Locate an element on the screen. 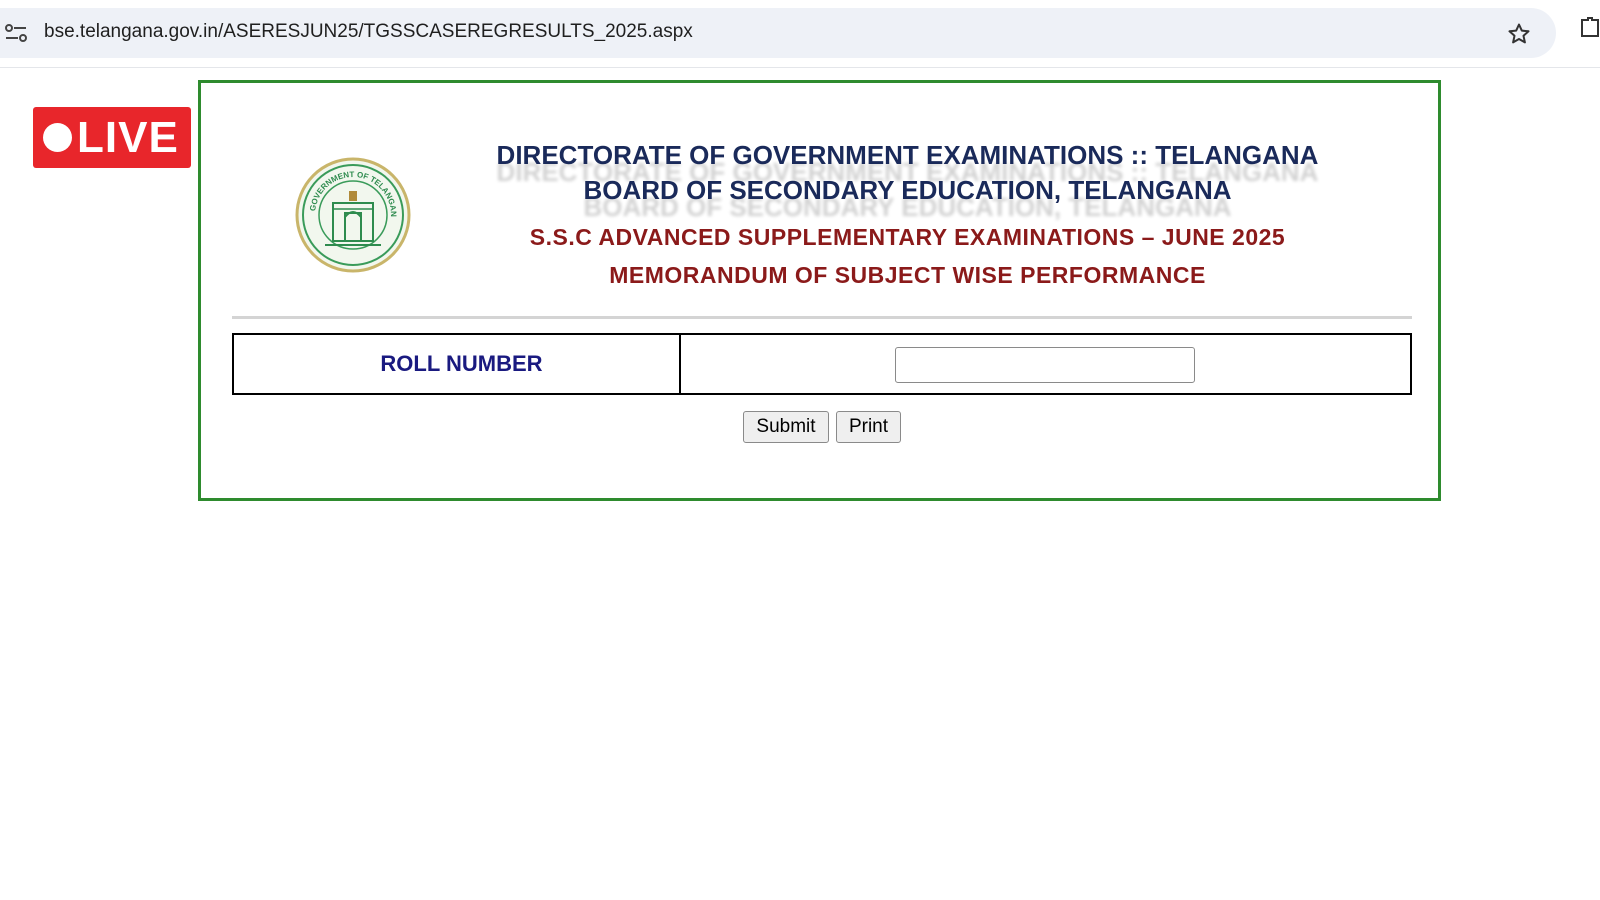 This screenshot has height=900, width=1600. print-button: Print is located at coordinates (868, 427).